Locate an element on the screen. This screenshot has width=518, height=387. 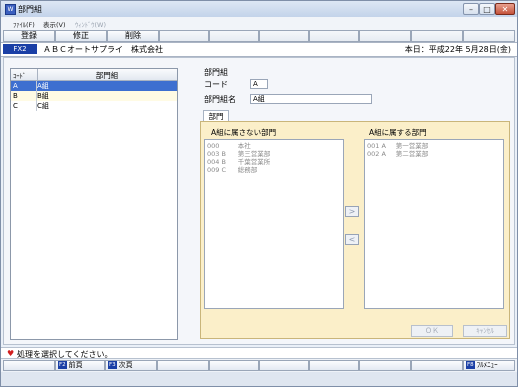
section-label: 部門組 is located at coordinates (216, 72).